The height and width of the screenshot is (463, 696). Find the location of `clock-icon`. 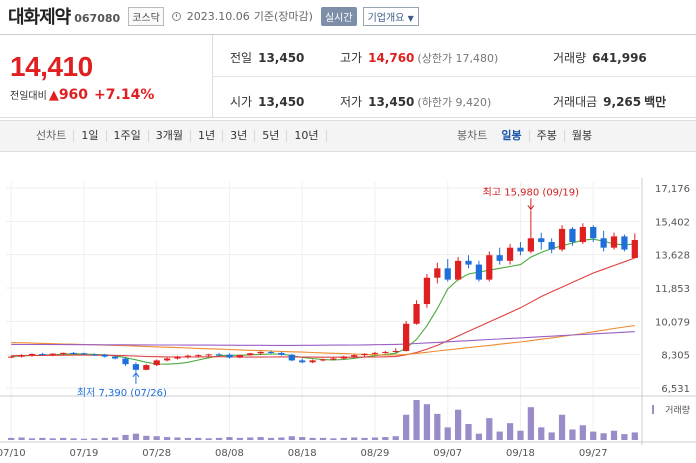

clock-icon is located at coordinates (176, 16).